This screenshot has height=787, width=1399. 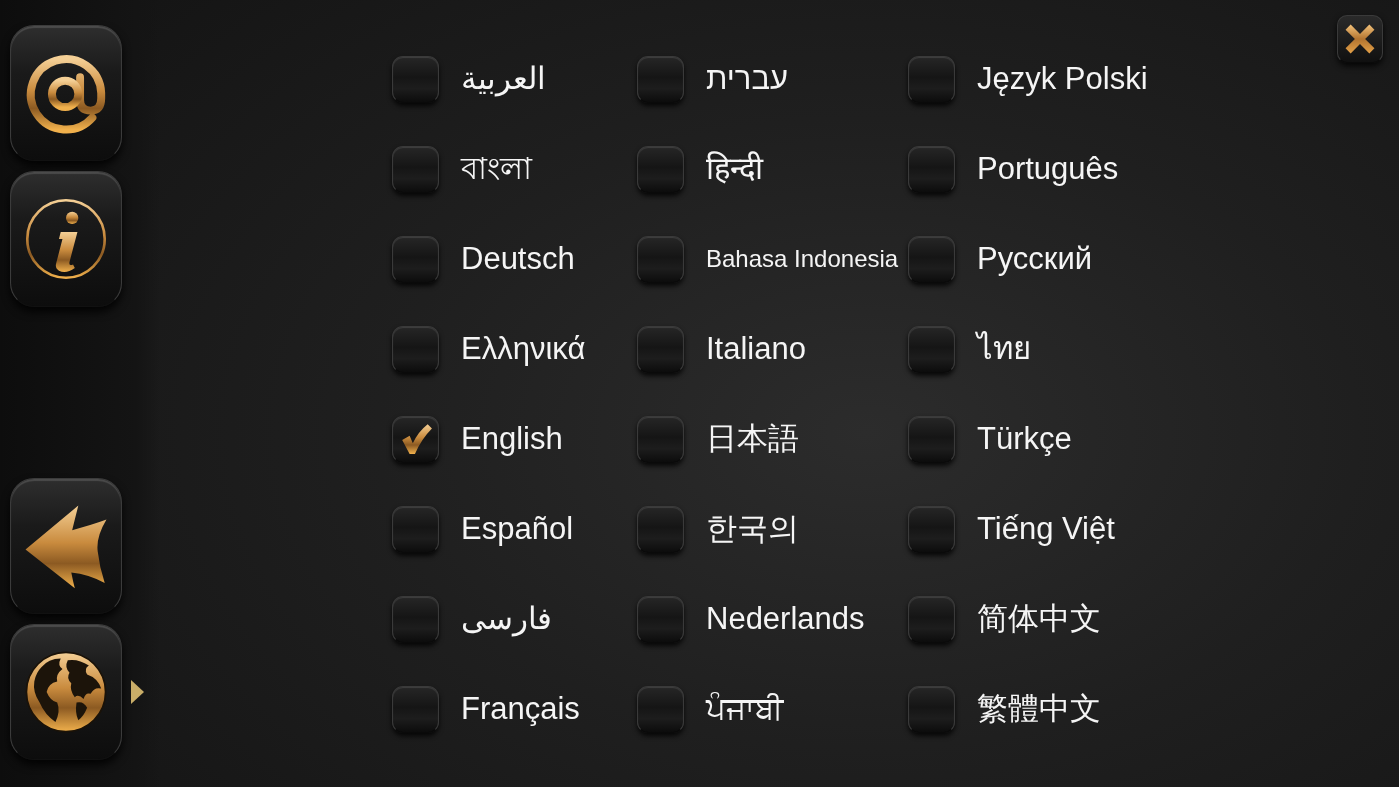 I want to click on language-label: Русский, so click(x=1035, y=259).